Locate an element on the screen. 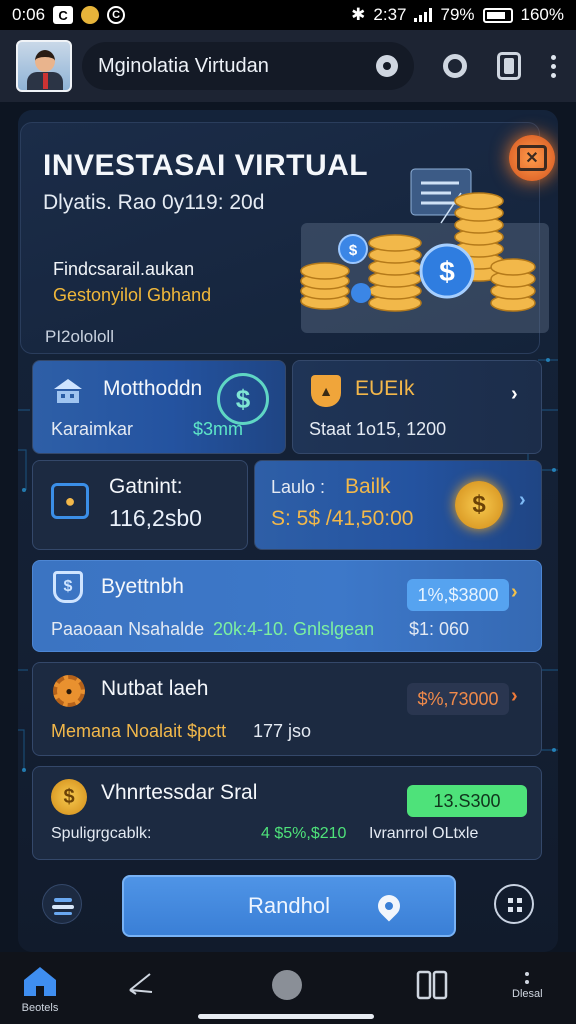 The image size is (576, 1024). nav-home-button is located at coordinates (287, 985).